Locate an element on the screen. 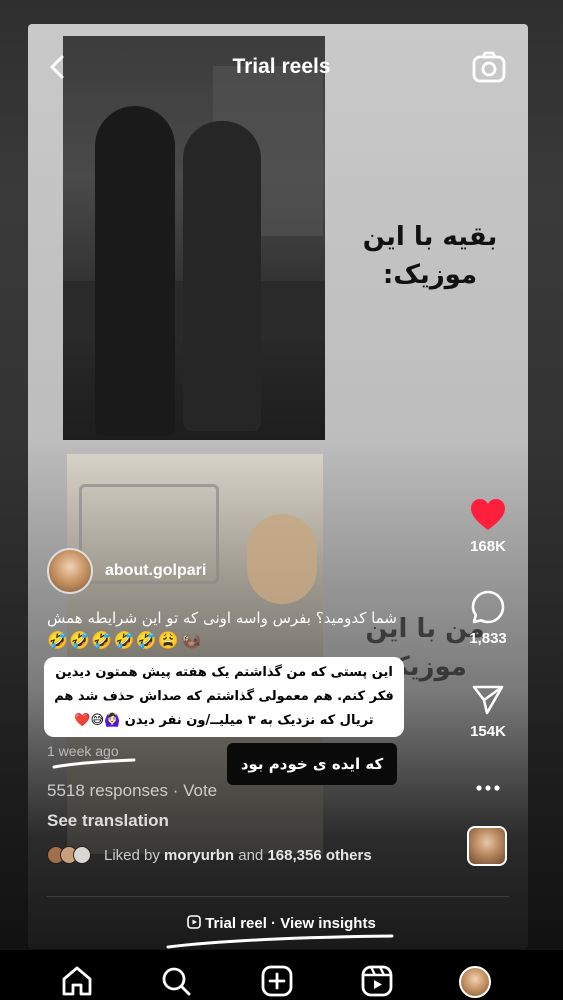 This screenshot has height=1000, width=563. home-icon is located at coordinates (77, 981).